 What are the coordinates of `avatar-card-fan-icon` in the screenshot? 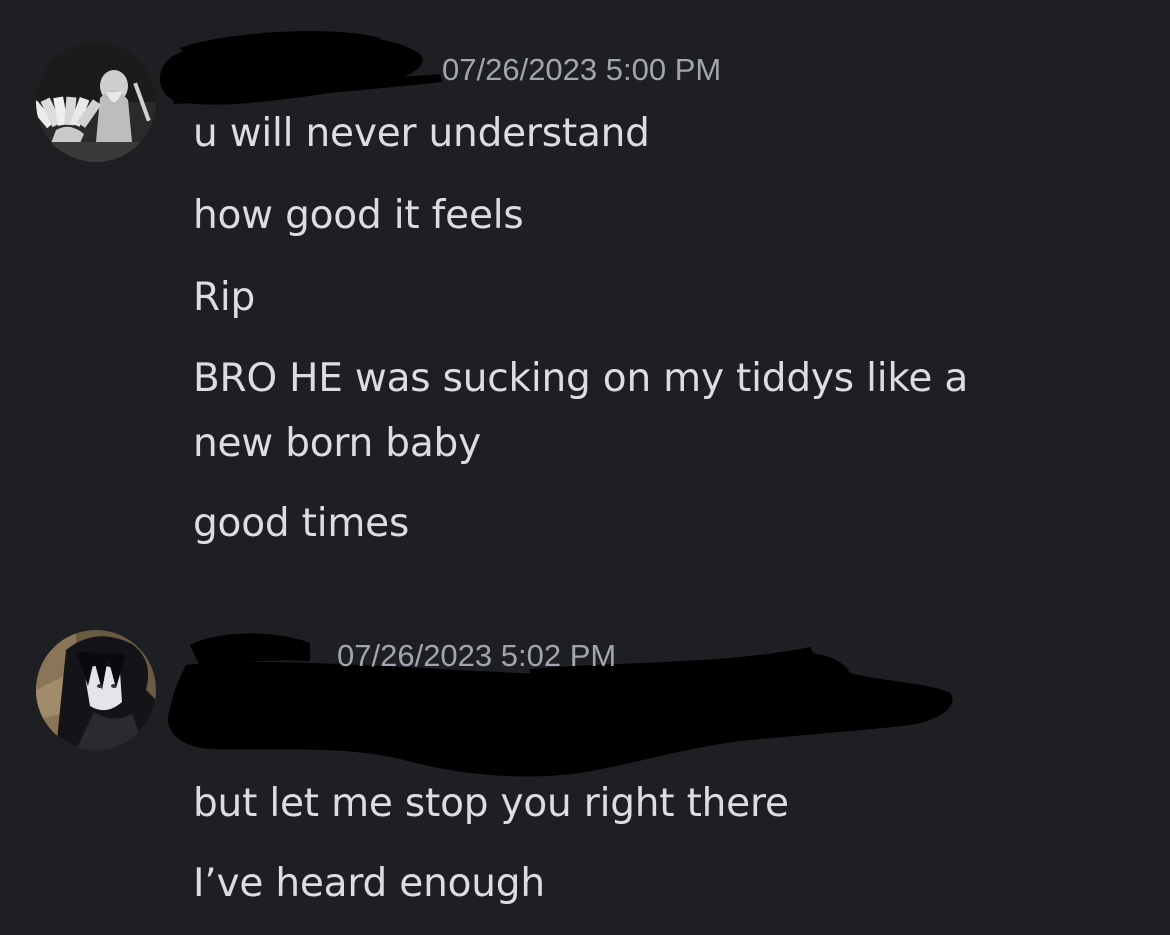 It's located at (96, 102).